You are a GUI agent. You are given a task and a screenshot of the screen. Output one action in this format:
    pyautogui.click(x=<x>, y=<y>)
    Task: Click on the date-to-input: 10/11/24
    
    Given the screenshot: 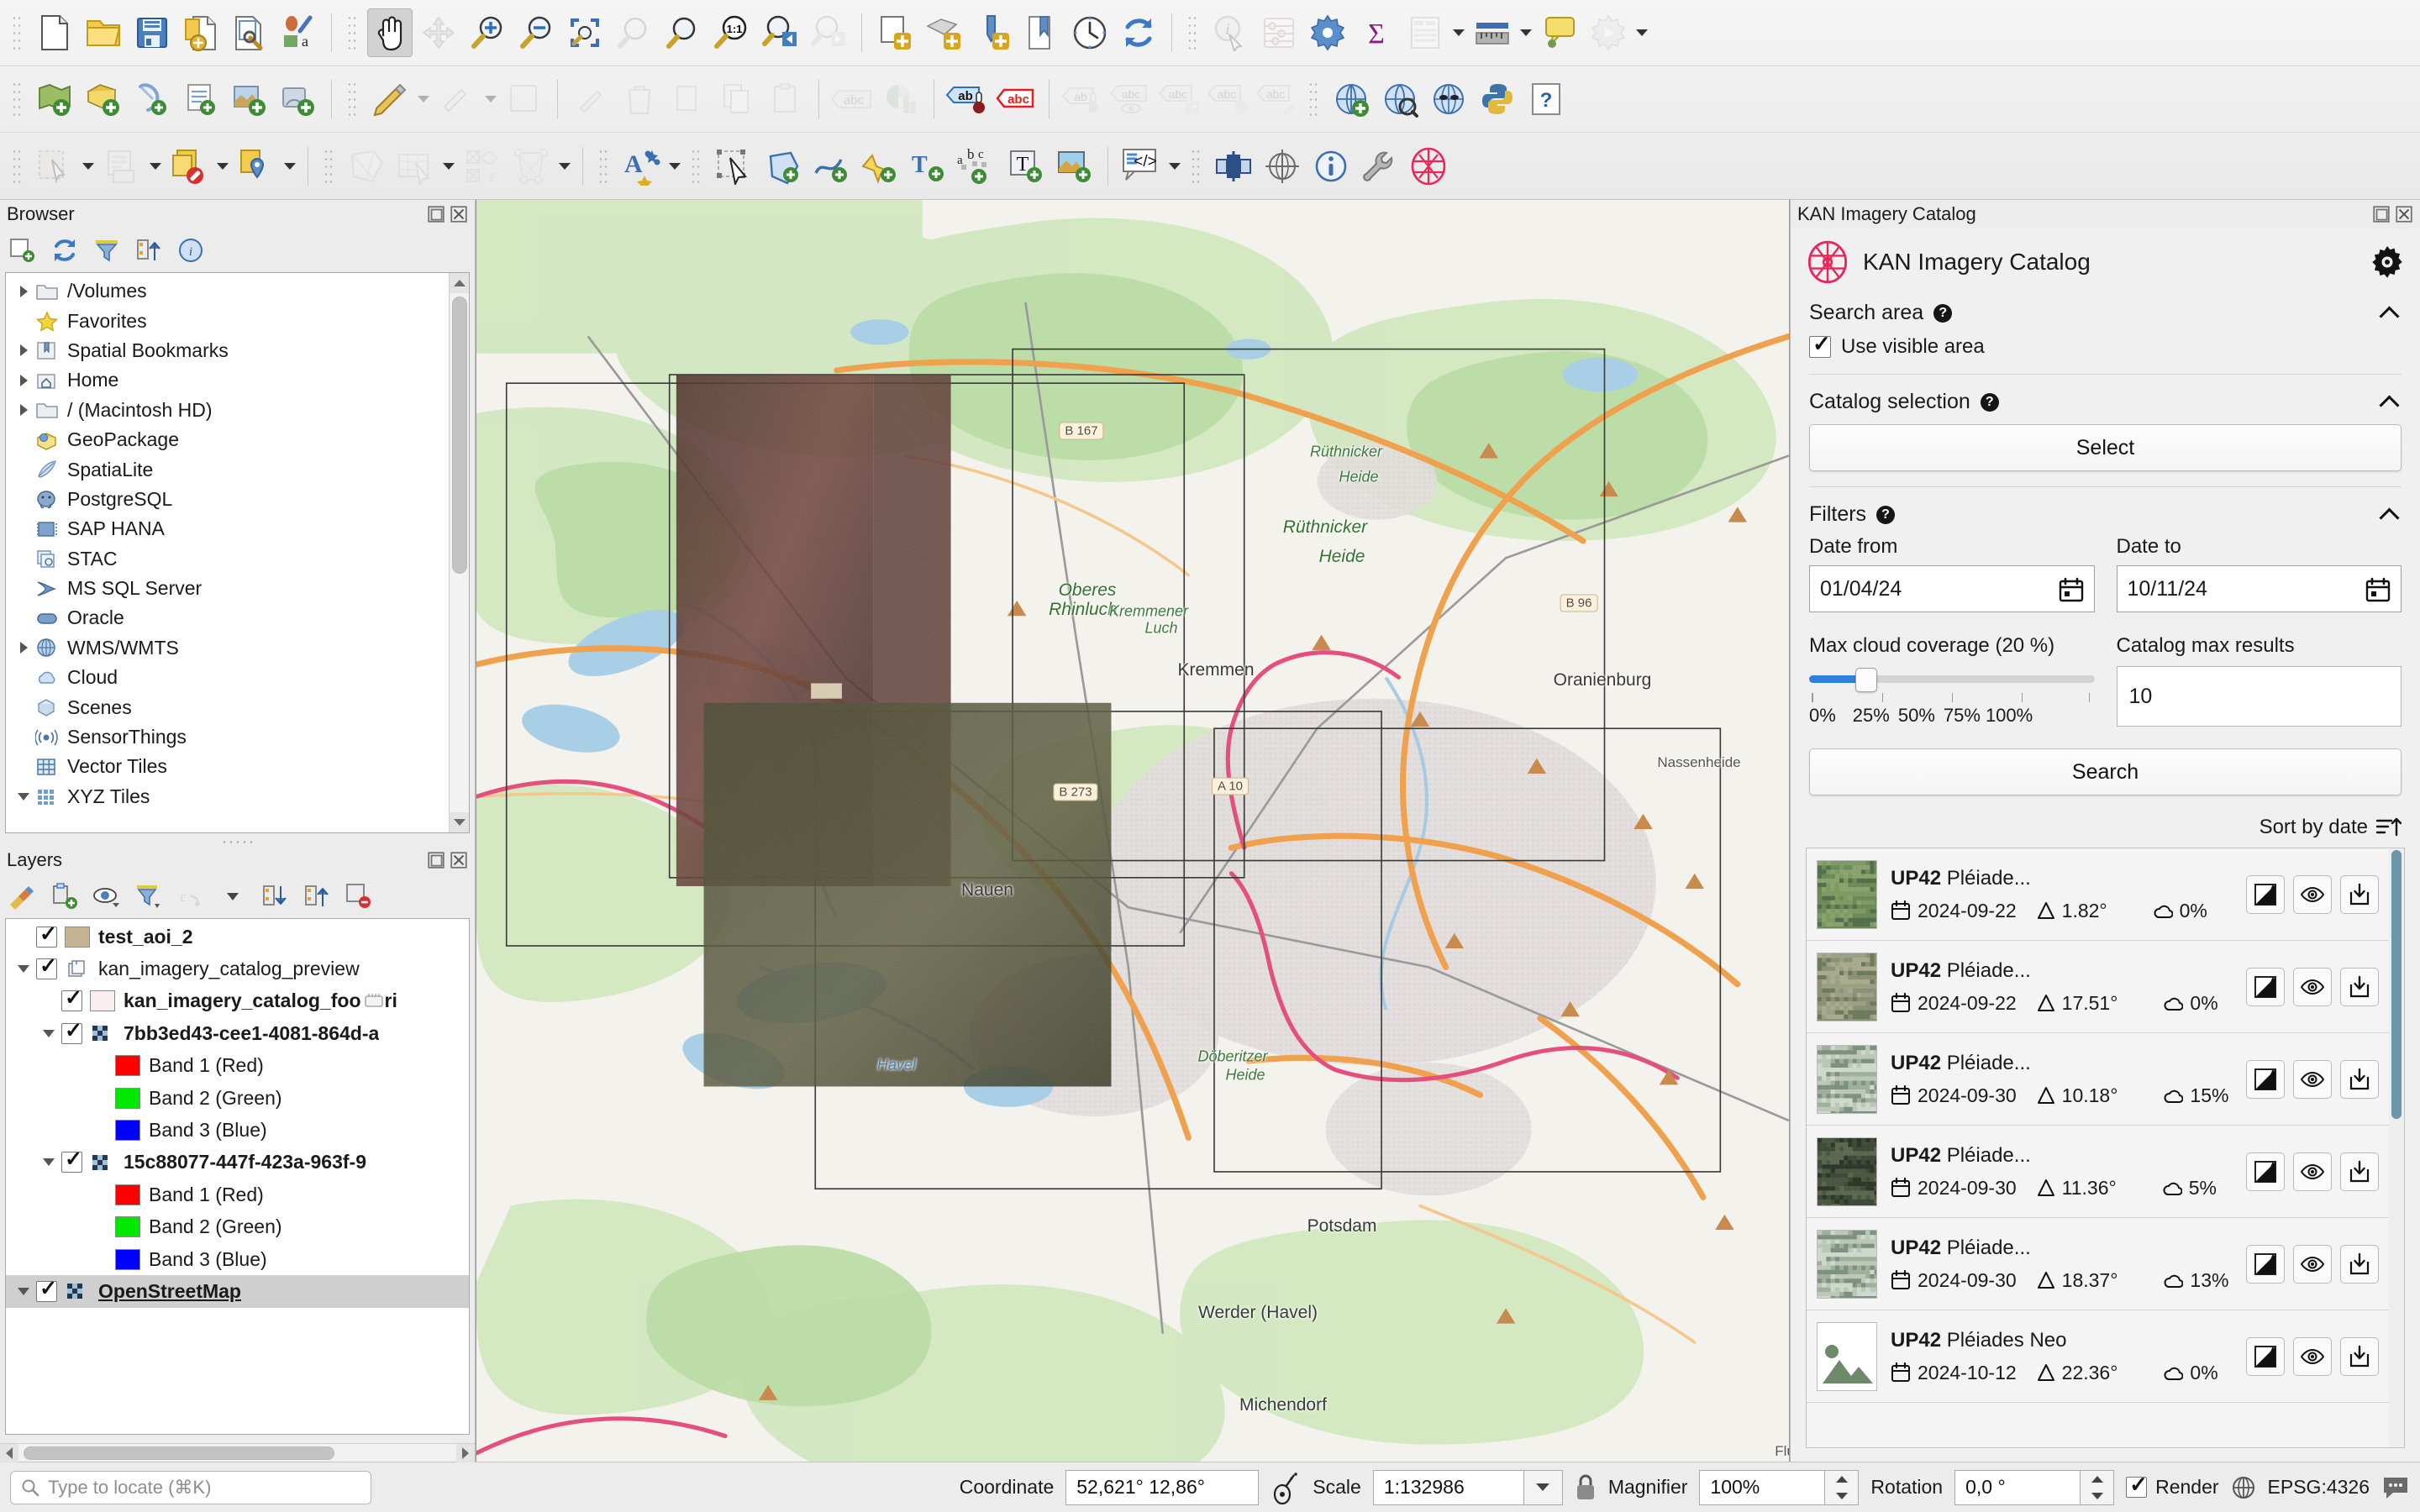 What is the action you would take?
    pyautogui.click(x=2259, y=588)
    